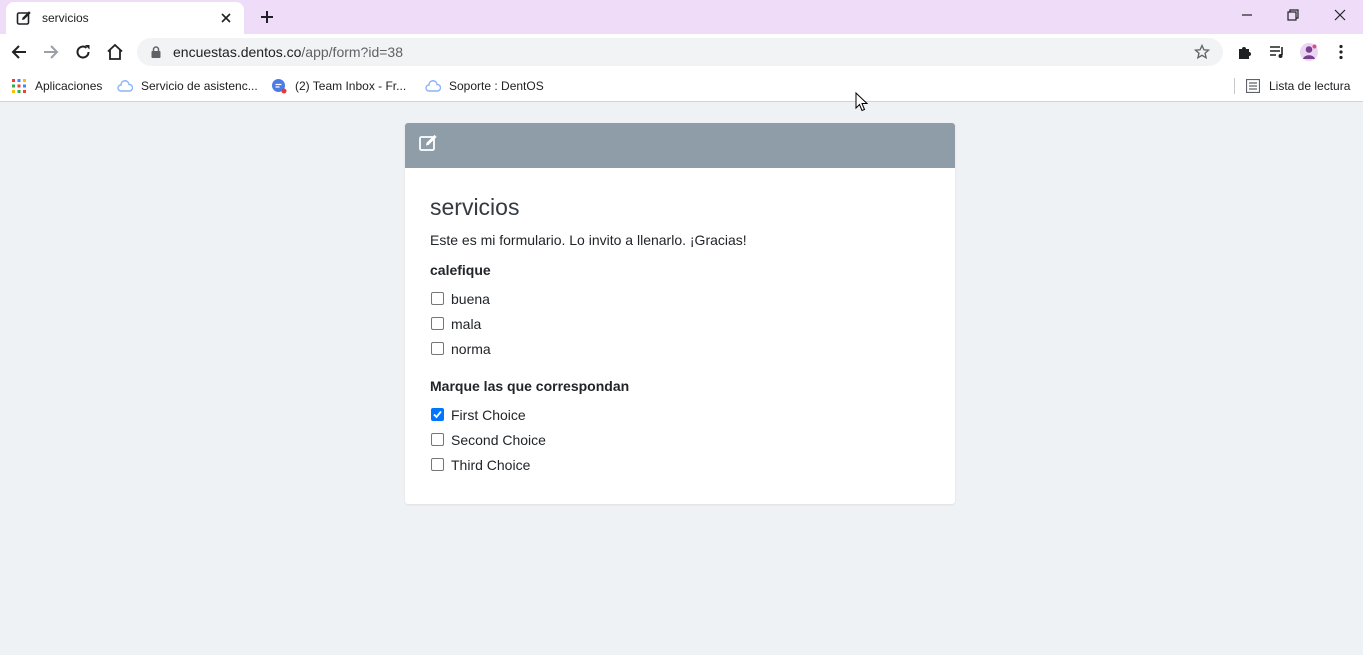 The height and width of the screenshot is (655, 1363). I want to click on address-bar: encuestas.dentos.co/app/form?id=38, so click(680, 52).